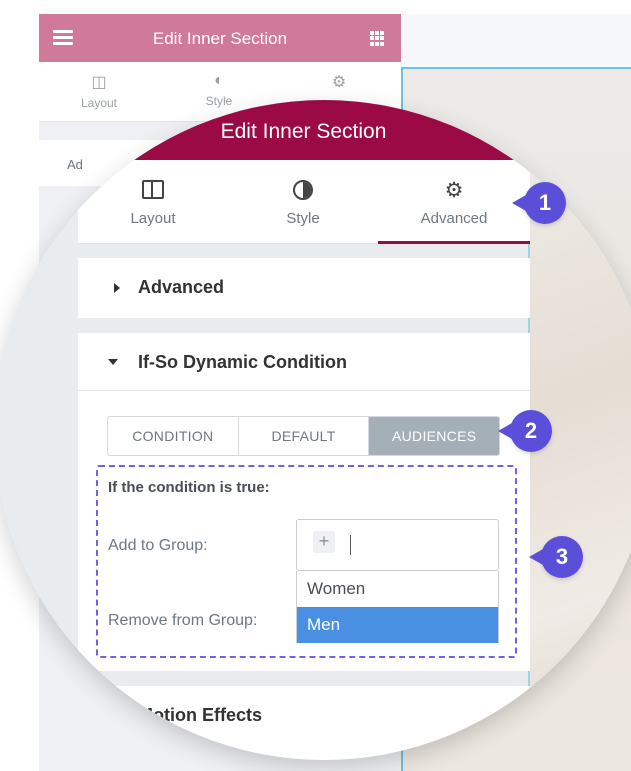 The height and width of the screenshot is (771, 631). Describe the element at coordinates (525, 431) in the screenshot. I see `callout-badge-2: 2` at that location.